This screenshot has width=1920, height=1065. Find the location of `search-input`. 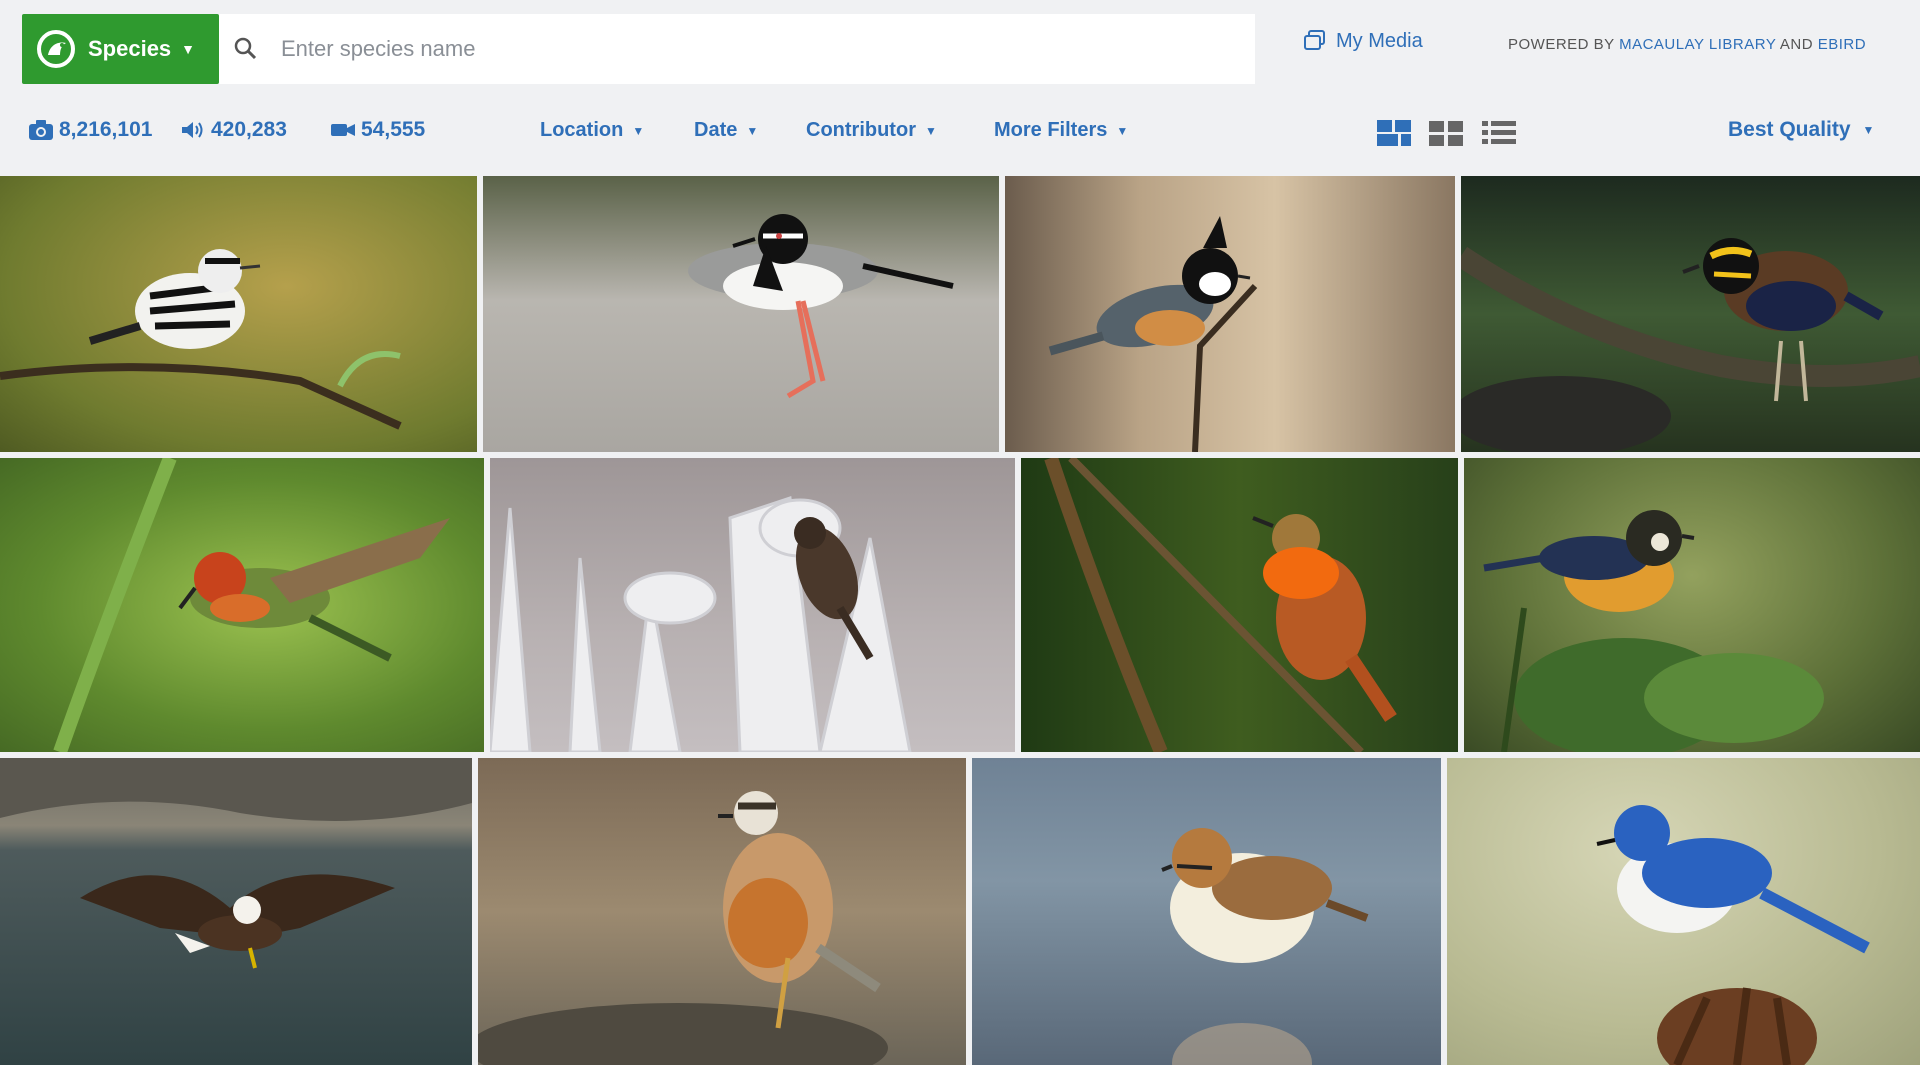

search-input is located at coordinates (731, 49).